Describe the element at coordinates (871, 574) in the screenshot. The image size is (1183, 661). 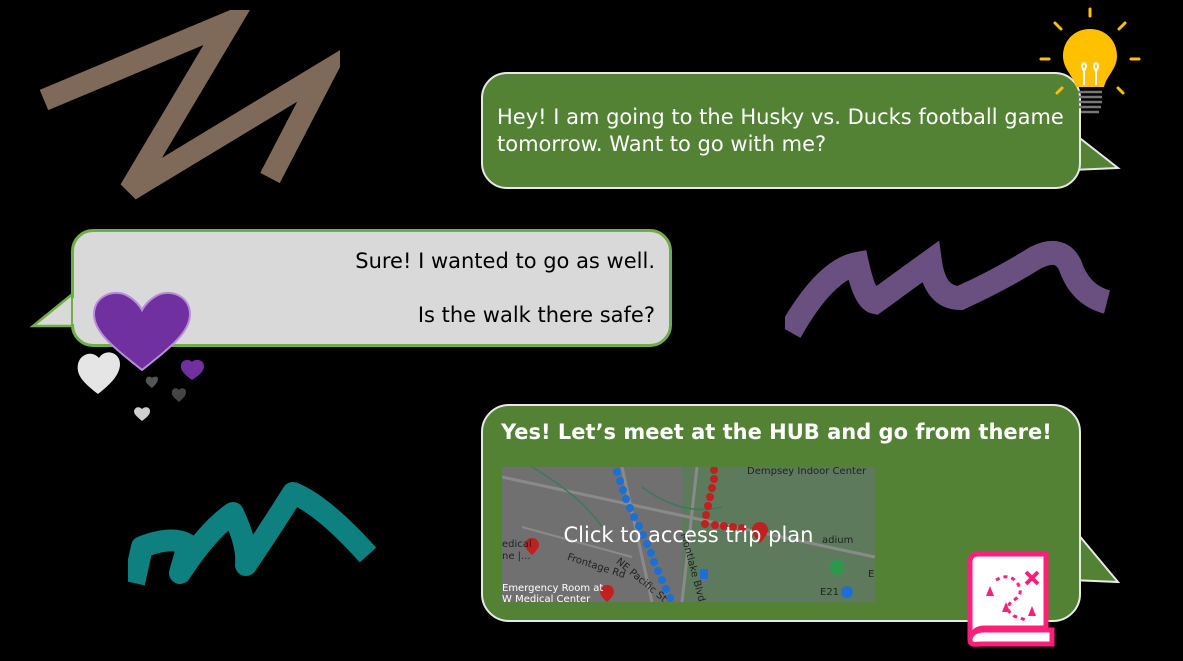
I see `map-label: E` at that location.